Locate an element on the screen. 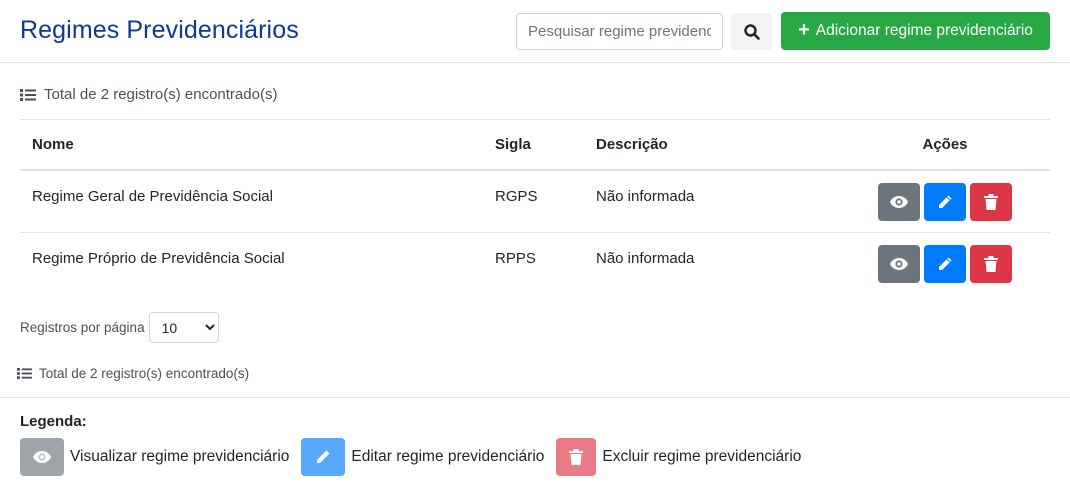 This screenshot has height=488, width=1070. cell-nome: Regime Próprio de Previdência Social is located at coordinates (158, 258).